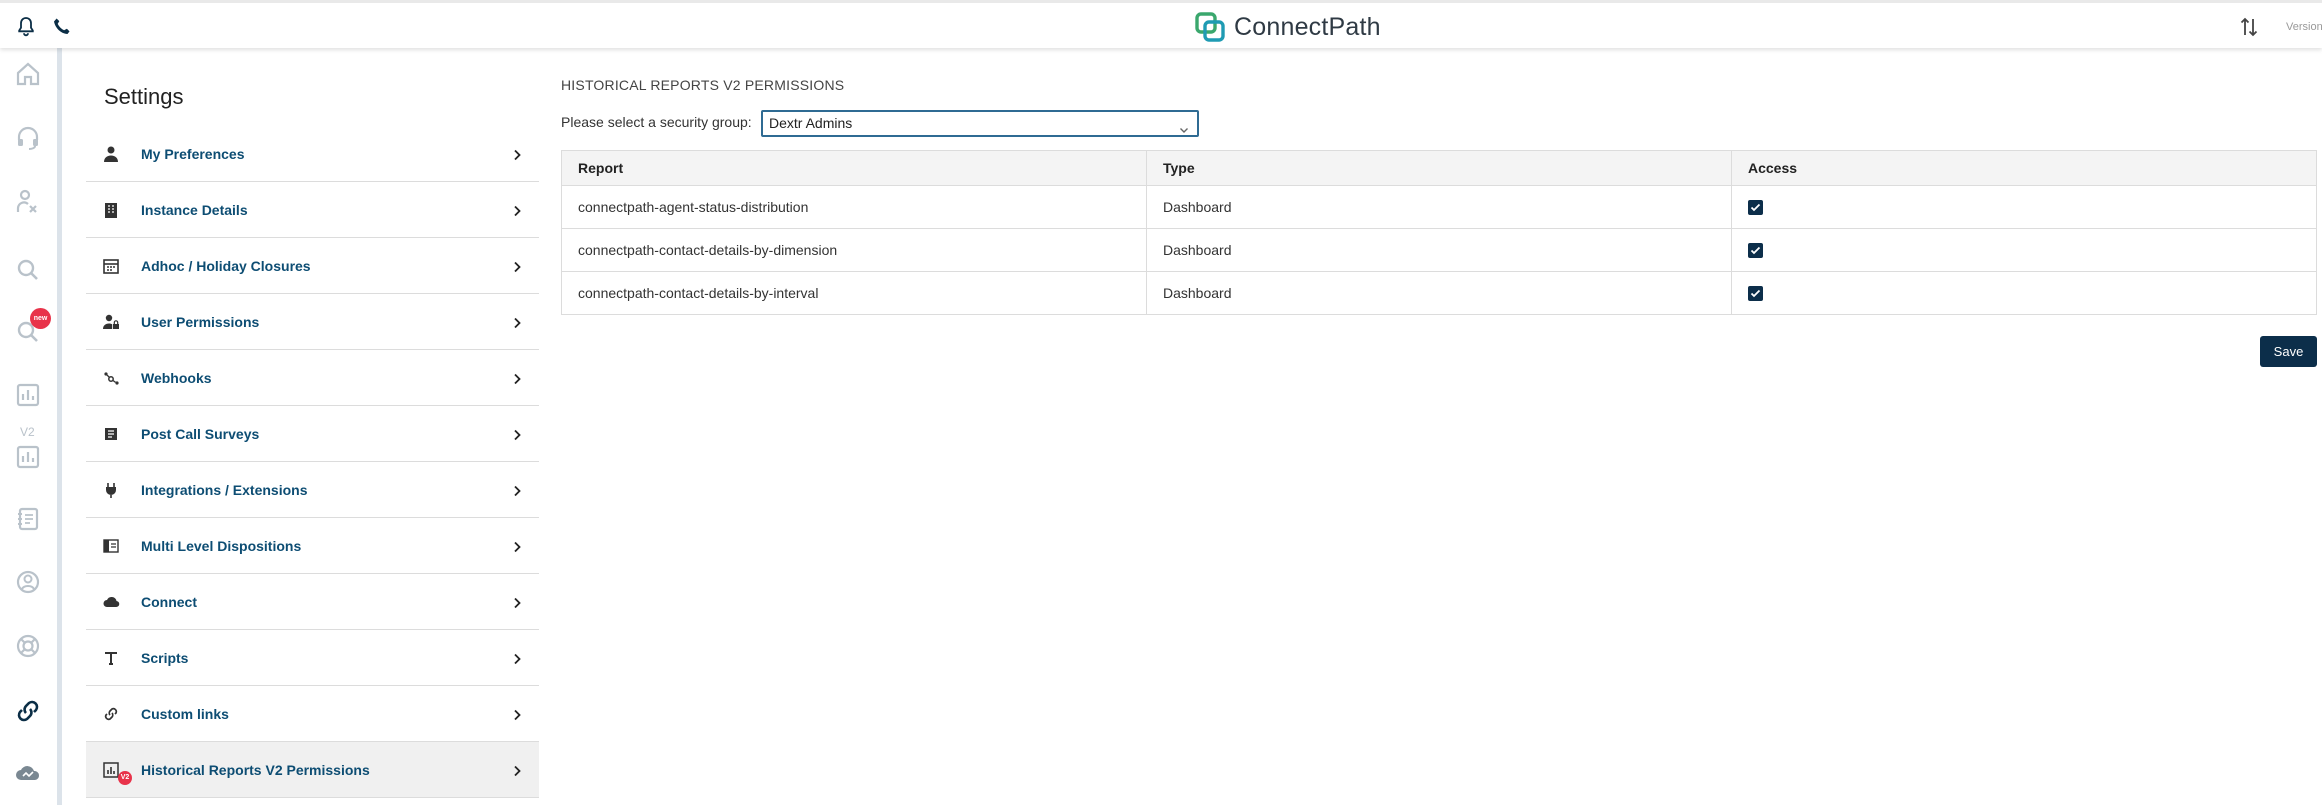 The width and height of the screenshot is (2322, 805). Describe the element at coordinates (165, 657) in the screenshot. I see `settings-item-label: Scripts` at that location.